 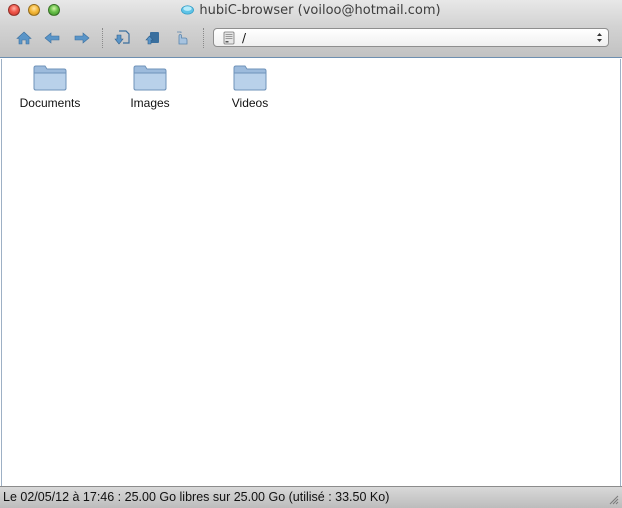 I want to click on folder-item-documents: Documents, so click(x=50, y=86).